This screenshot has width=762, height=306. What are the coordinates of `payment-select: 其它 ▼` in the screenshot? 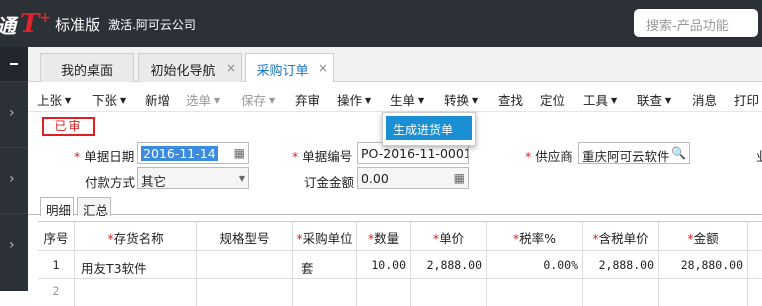 It's located at (193, 178).